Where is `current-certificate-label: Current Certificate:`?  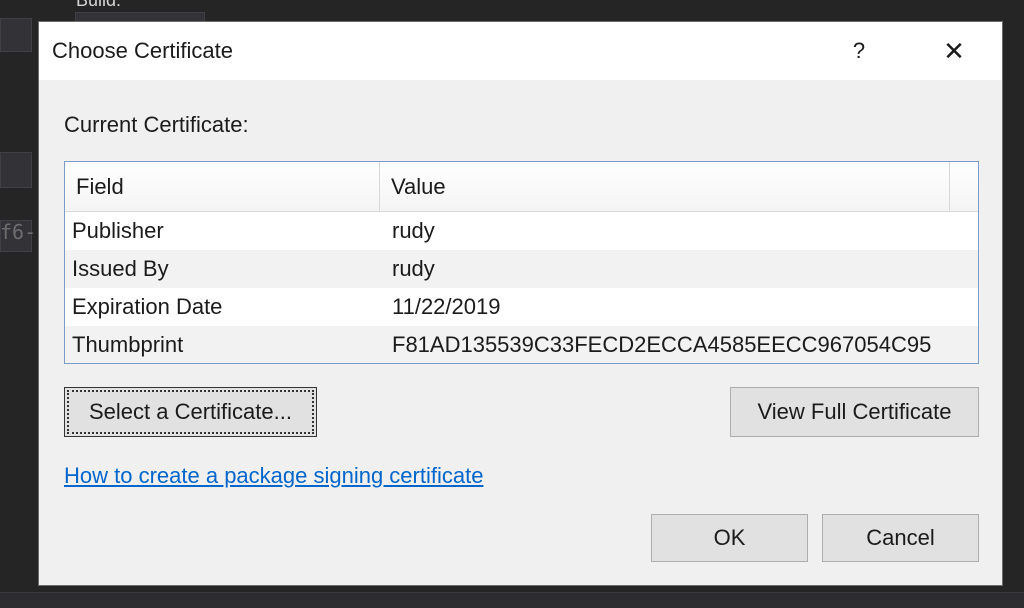 current-certificate-label: Current Certificate: is located at coordinates (156, 124).